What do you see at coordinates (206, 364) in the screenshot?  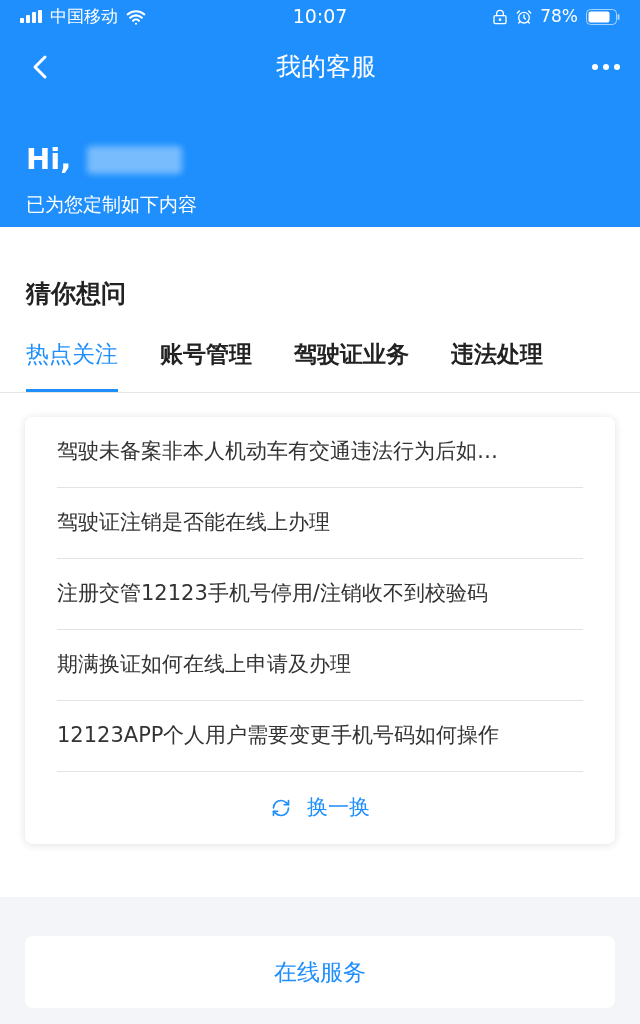 I see `category-tab: 账号管理` at bounding box center [206, 364].